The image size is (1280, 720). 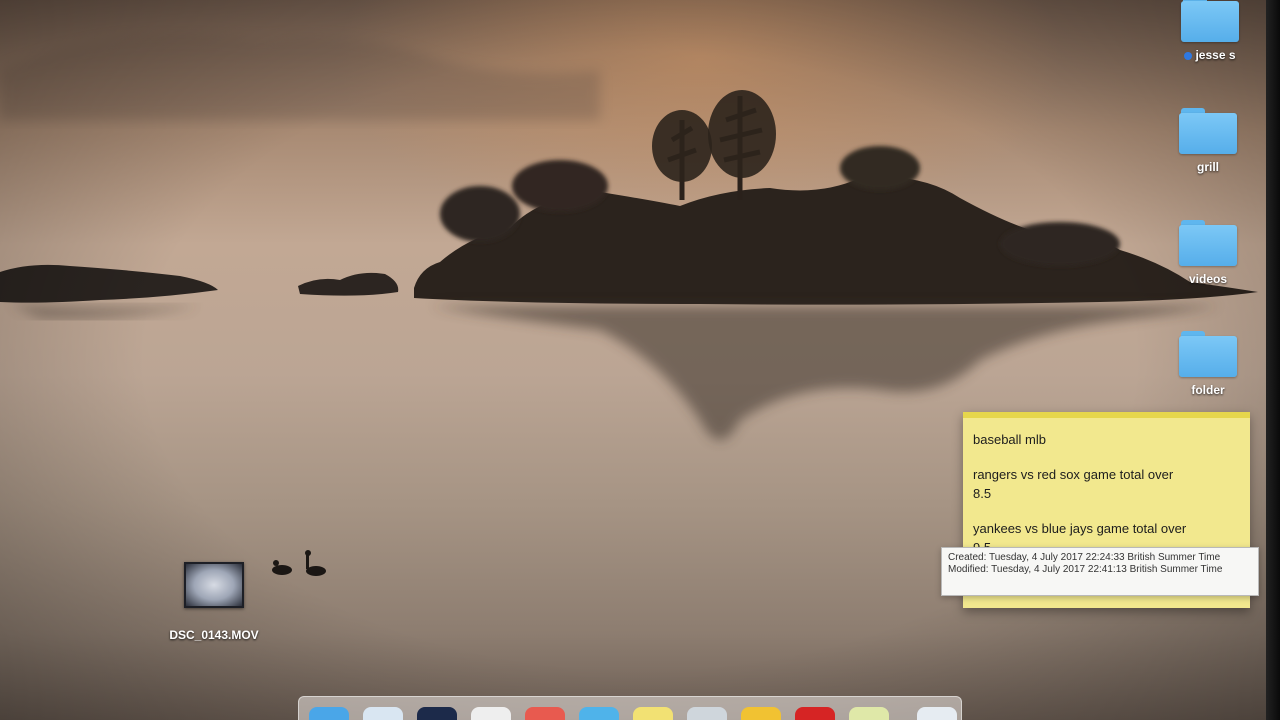 What do you see at coordinates (1207, 279) in the screenshot?
I see `folder-label: videos` at bounding box center [1207, 279].